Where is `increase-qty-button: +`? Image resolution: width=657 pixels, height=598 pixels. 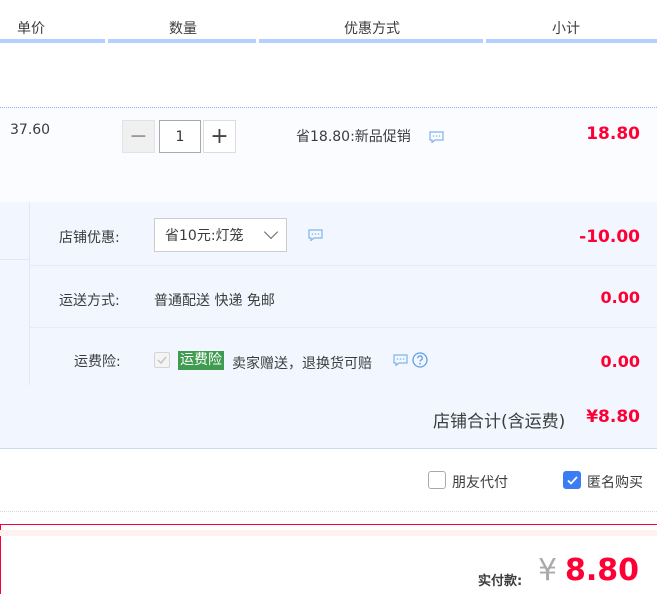
increase-qty-button: + is located at coordinates (219, 136).